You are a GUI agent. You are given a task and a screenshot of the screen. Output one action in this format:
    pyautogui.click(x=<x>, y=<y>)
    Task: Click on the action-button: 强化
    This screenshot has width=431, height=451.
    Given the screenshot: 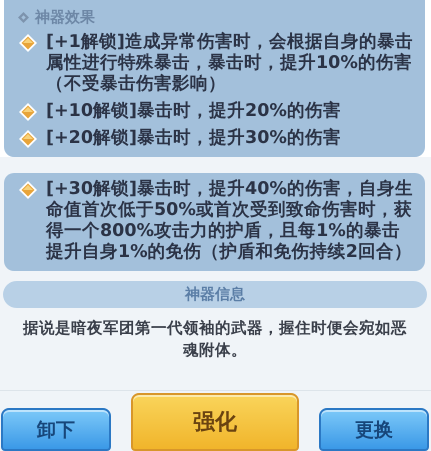 What is the action you would take?
    pyautogui.click(x=215, y=422)
    